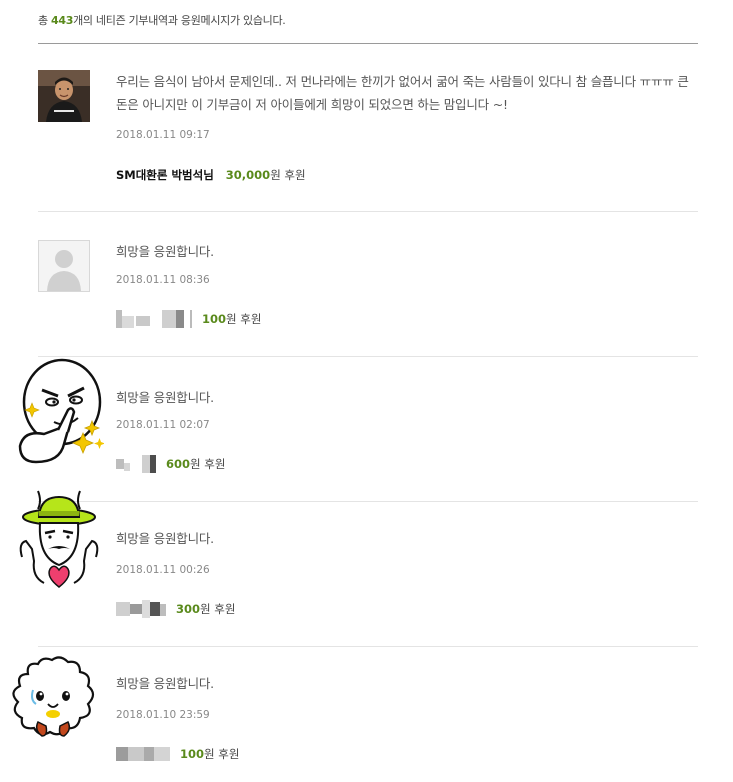 The height and width of the screenshot is (782, 733). I want to click on default-user-icon, so click(64, 266).